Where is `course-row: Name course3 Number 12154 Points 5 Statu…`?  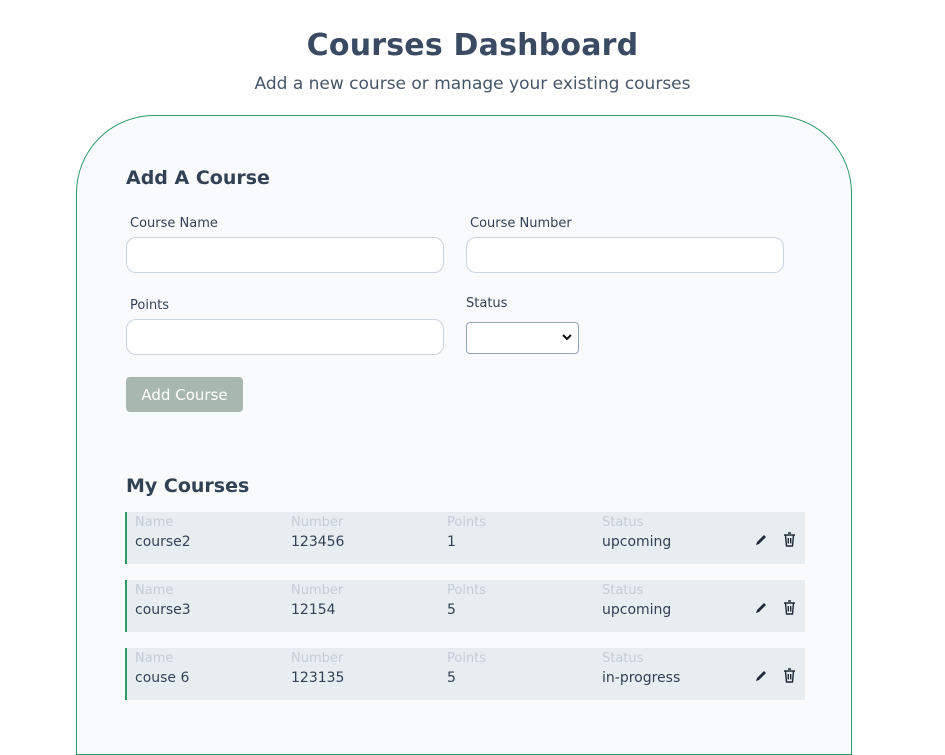
course-row: Name course3 Number 12154 Points 5 Statu… is located at coordinates (465, 606).